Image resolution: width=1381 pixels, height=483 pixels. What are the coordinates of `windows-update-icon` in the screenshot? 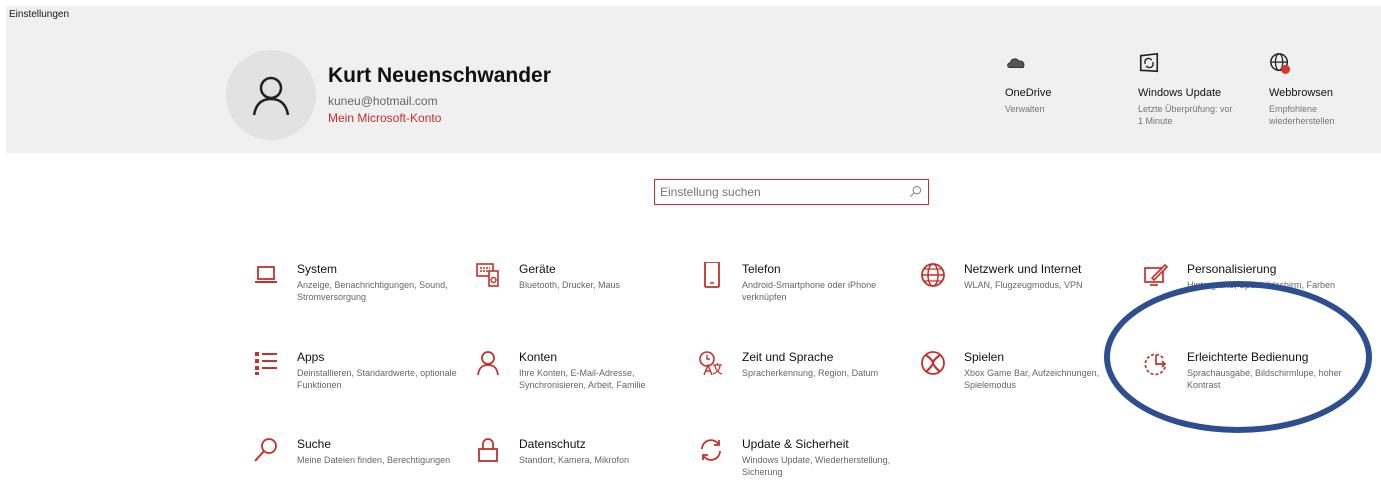 It's located at (1149, 62).